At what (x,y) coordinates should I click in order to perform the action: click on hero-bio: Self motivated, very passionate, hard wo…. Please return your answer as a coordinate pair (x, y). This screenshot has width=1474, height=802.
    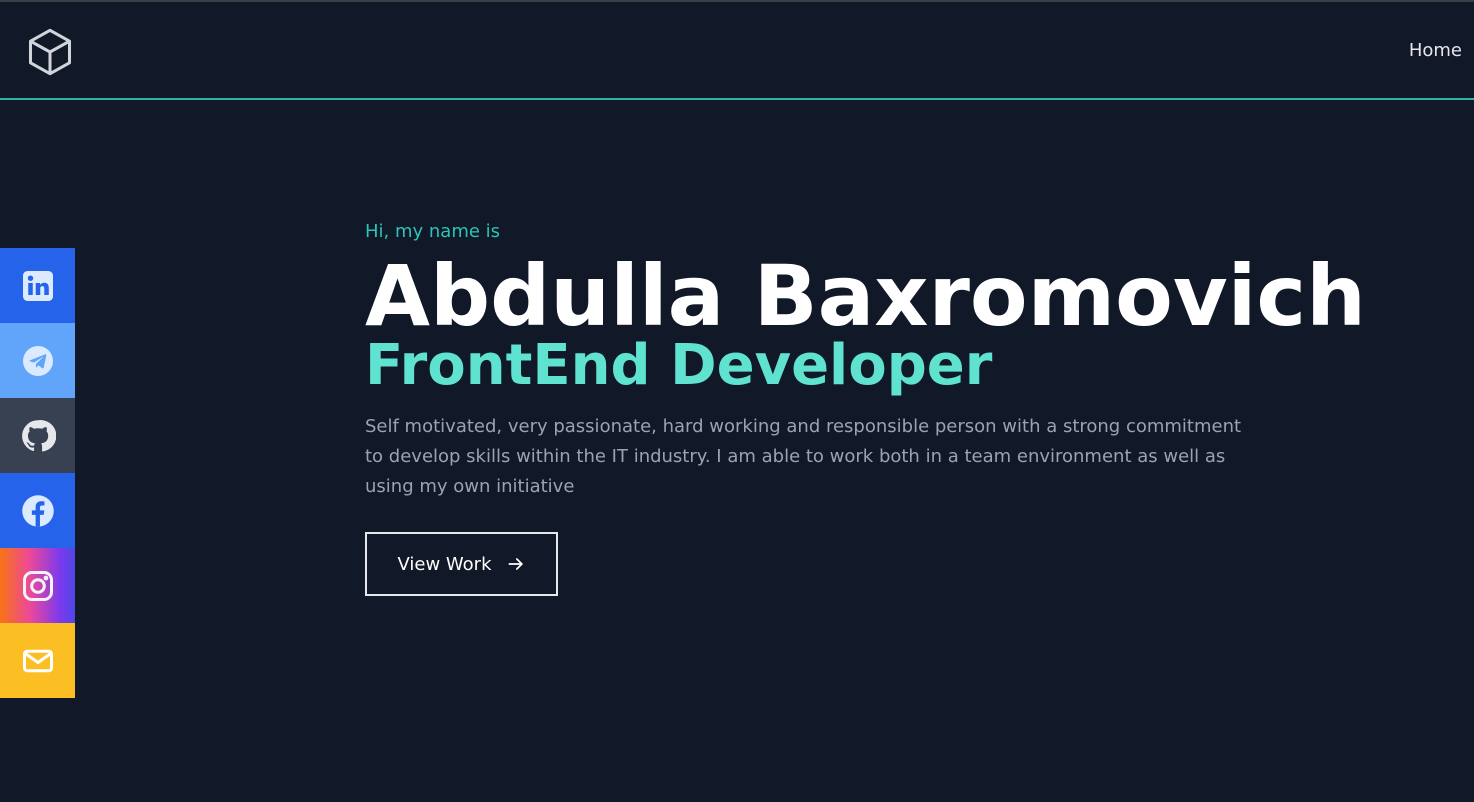
    Looking at the image, I should click on (803, 456).